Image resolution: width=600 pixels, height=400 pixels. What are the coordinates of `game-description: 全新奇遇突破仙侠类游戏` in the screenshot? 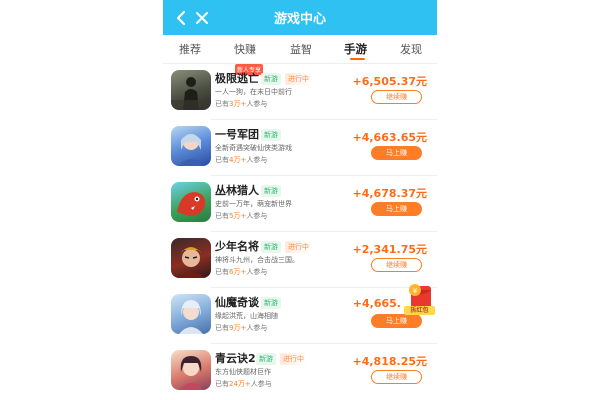 It's located at (253, 148).